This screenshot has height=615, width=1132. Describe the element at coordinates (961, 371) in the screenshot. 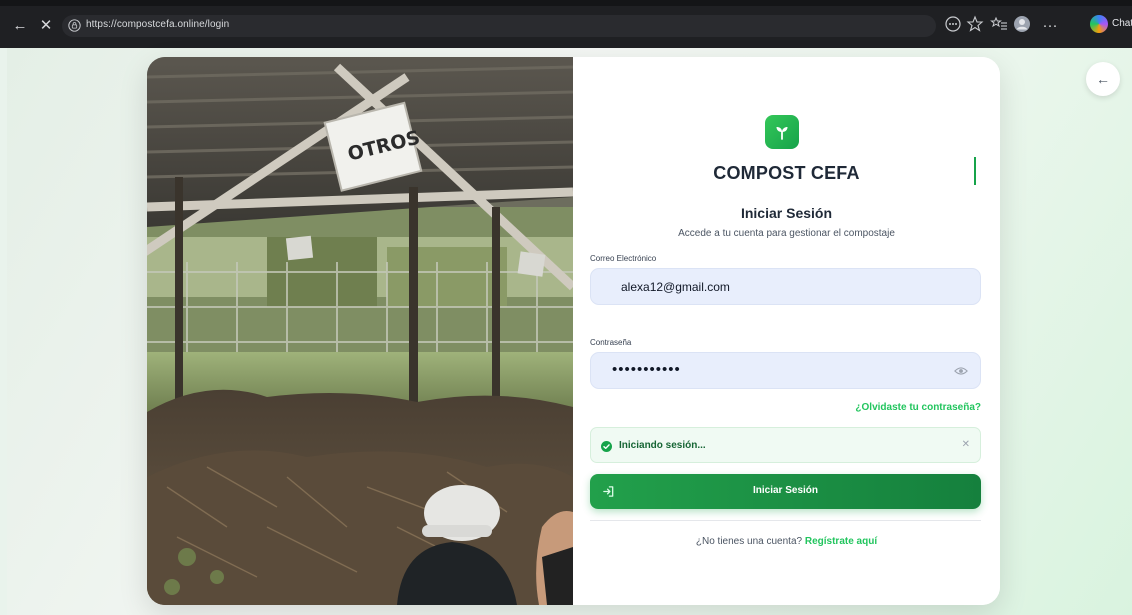

I see `eye-icon` at that location.